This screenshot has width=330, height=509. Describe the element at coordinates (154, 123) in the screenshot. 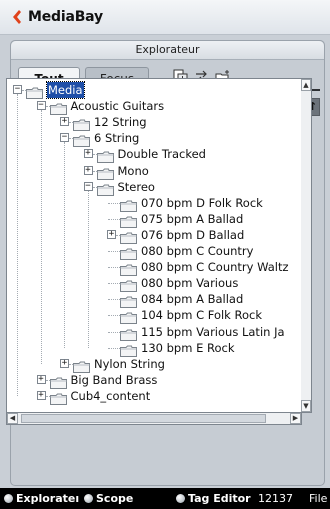

I see `tree-item: +12 String` at that location.